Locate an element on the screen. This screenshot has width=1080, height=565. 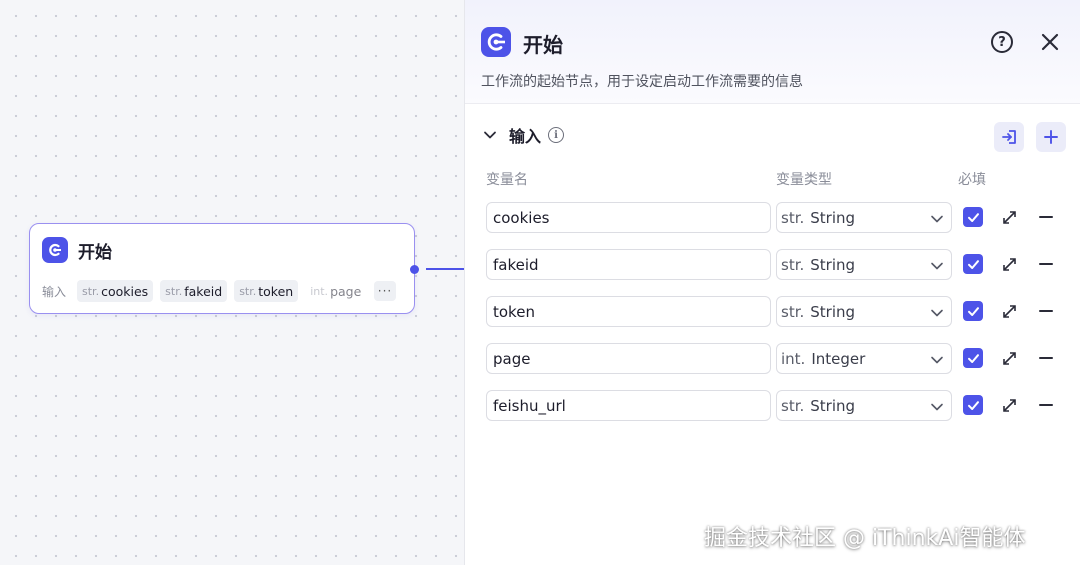
start-node-input-label: 输入 is located at coordinates (54, 291).